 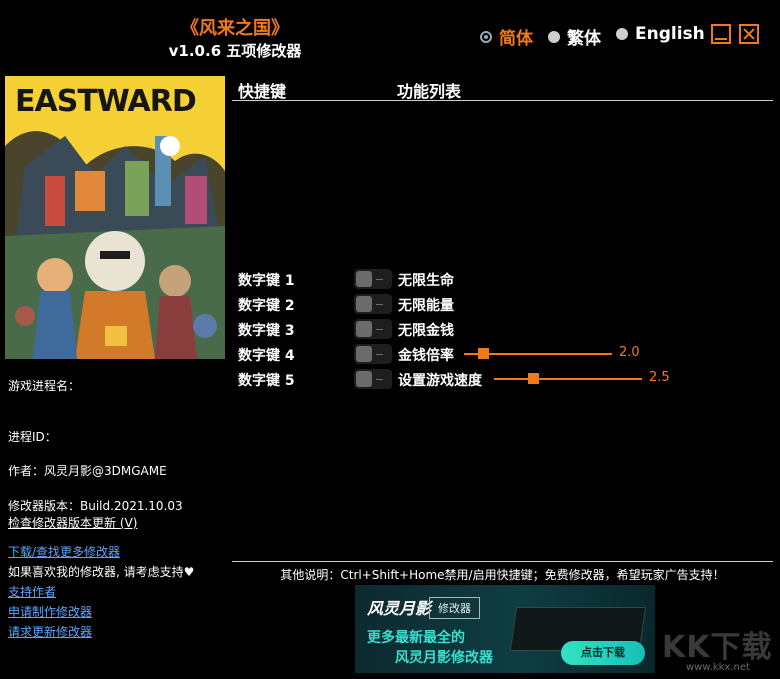 What do you see at coordinates (266, 381) in the screenshot?
I see `hotkey-label: 数字键 5` at bounding box center [266, 381].